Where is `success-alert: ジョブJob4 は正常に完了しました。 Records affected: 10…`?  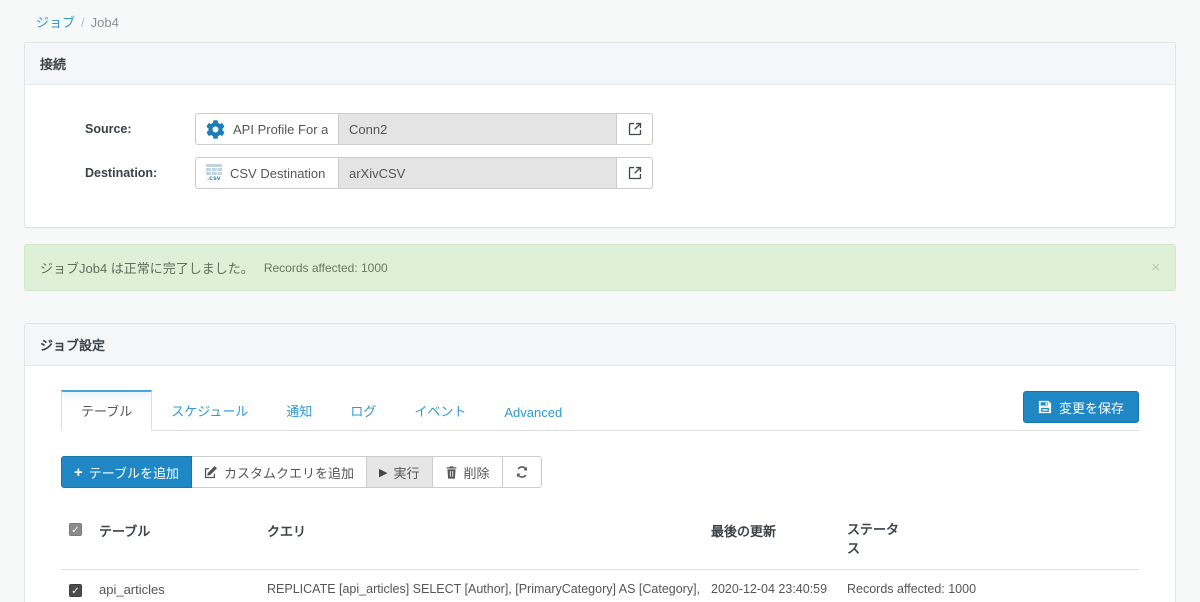 success-alert: ジョブJob4 は正常に完了しました。 Records affected: 10… is located at coordinates (600, 267).